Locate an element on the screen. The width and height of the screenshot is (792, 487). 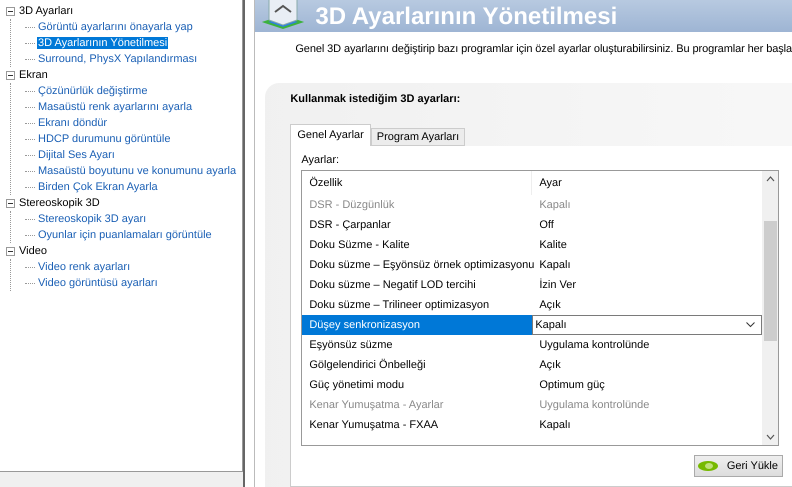
tree-link: Masaüstü boyutunu ve konumunu ayarla is located at coordinates (137, 171).